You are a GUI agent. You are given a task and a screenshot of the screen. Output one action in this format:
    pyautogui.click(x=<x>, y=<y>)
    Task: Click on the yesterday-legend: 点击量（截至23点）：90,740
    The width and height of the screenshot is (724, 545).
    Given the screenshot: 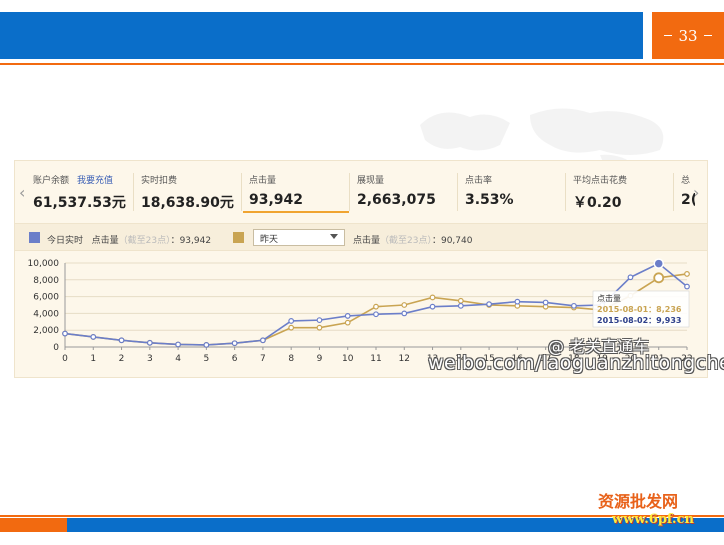 What is the action you would take?
    pyautogui.click(x=413, y=241)
    